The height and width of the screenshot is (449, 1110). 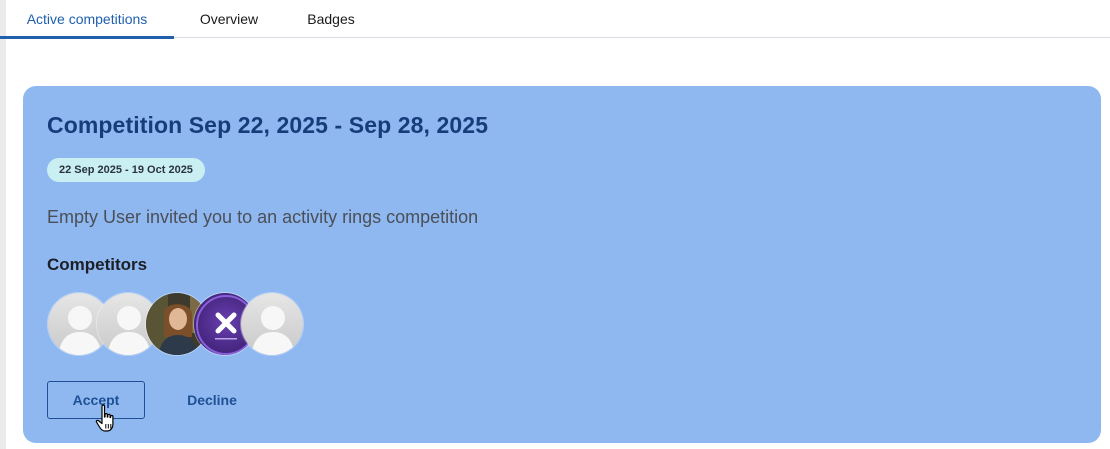 I want to click on competitor-avatars, so click(x=177, y=324).